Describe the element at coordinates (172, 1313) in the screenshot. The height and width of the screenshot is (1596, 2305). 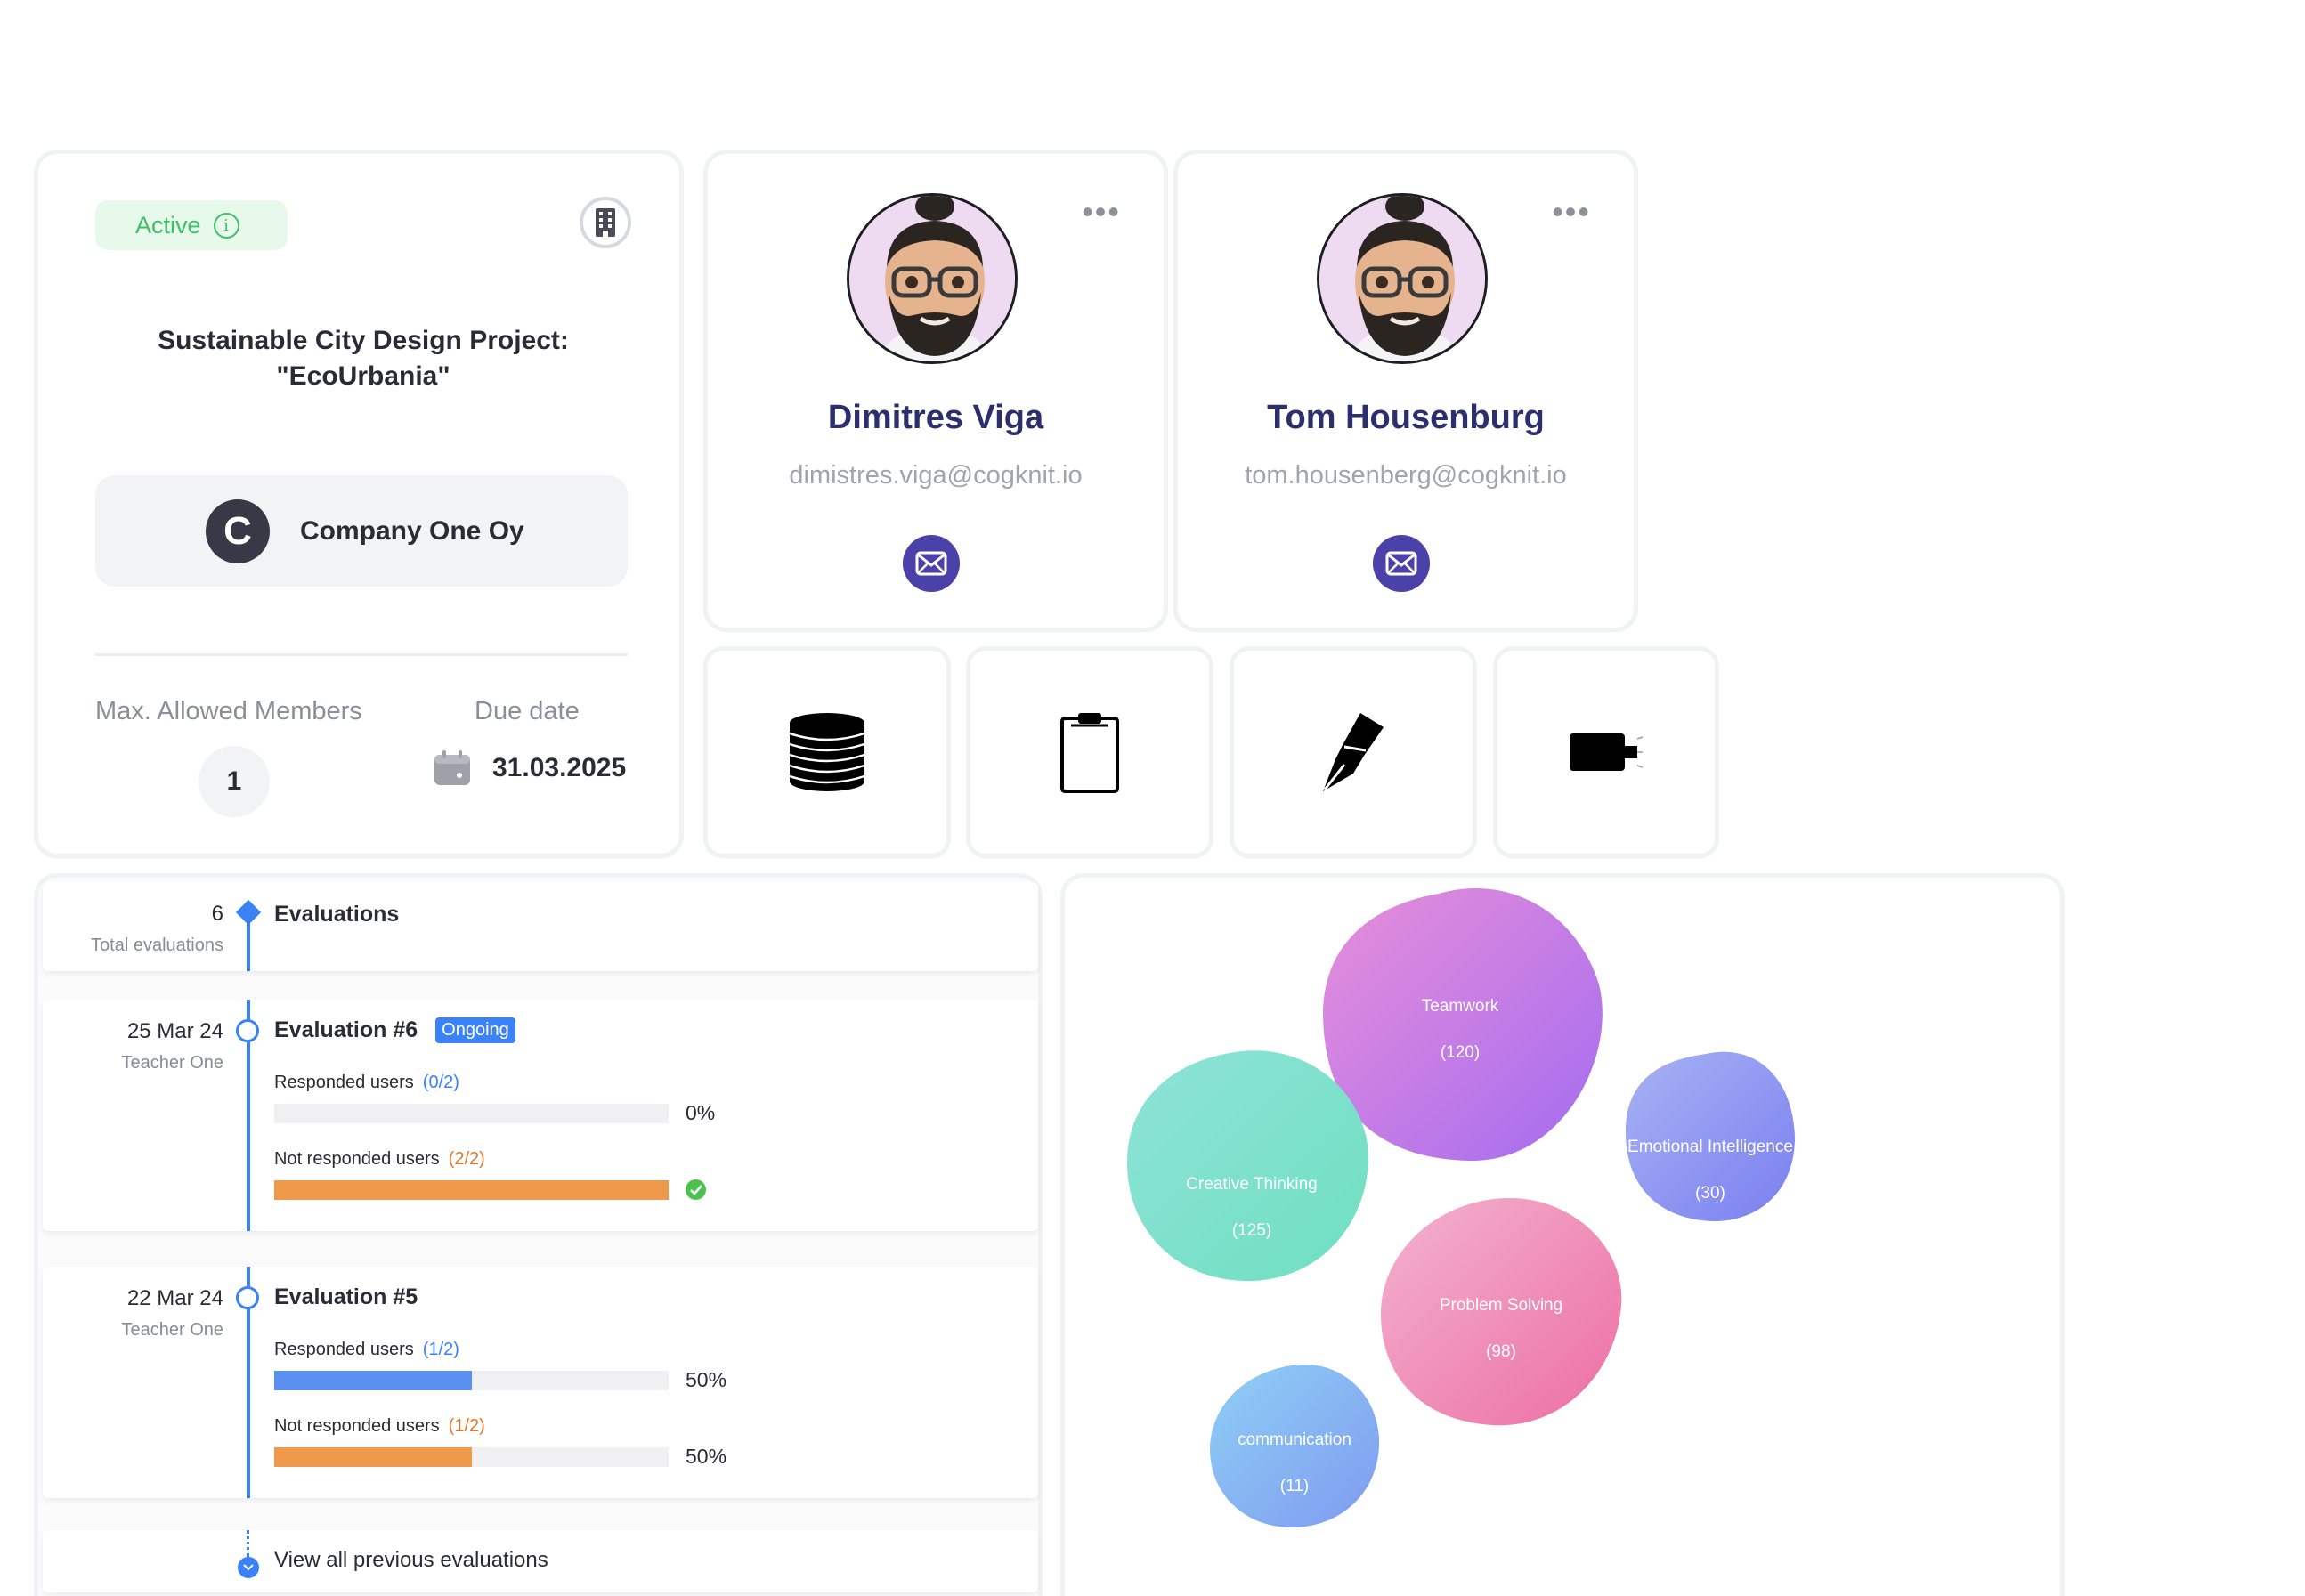
I see `evaluation-meta: 22 Mar 24 Teacher One` at that location.